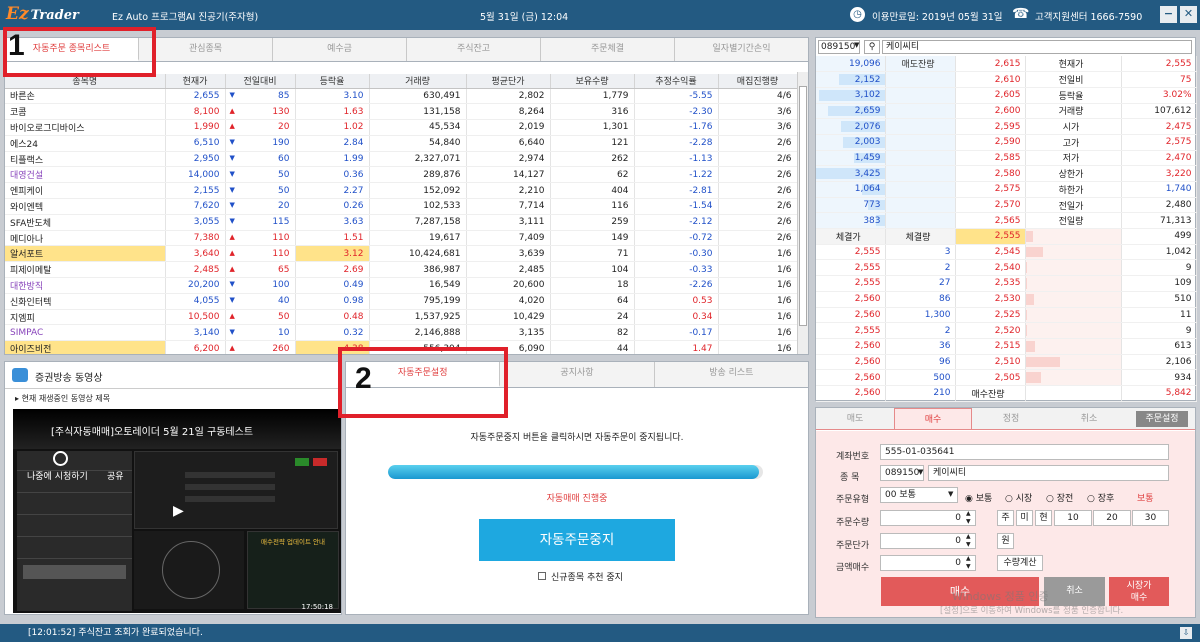 The width and height of the screenshot is (1200, 642). Describe the element at coordinates (1020, 563) in the screenshot. I see `calc-qty-button: 수량계산` at that location.